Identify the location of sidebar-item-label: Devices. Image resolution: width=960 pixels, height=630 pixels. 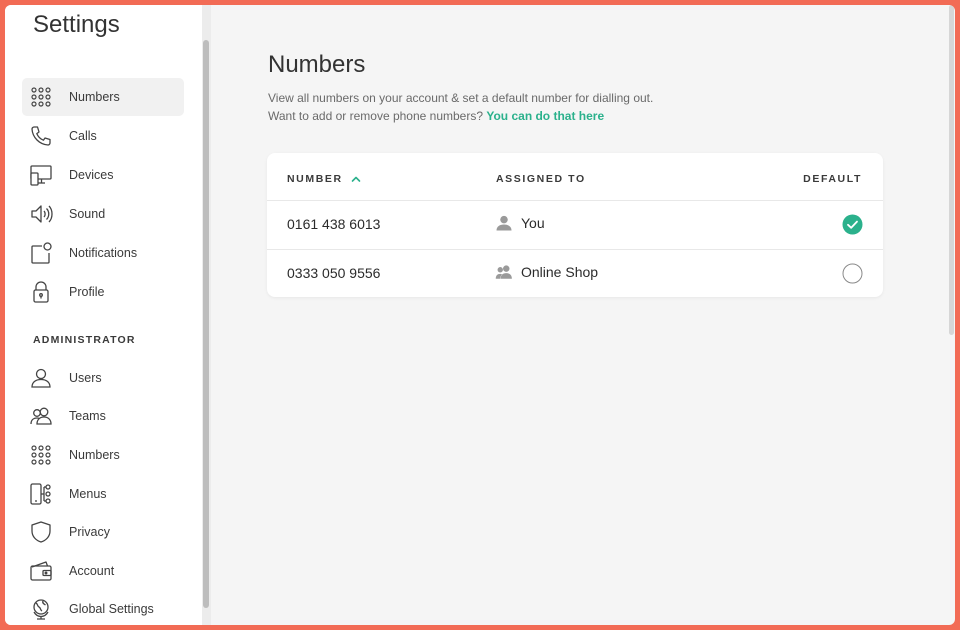
(91, 175).